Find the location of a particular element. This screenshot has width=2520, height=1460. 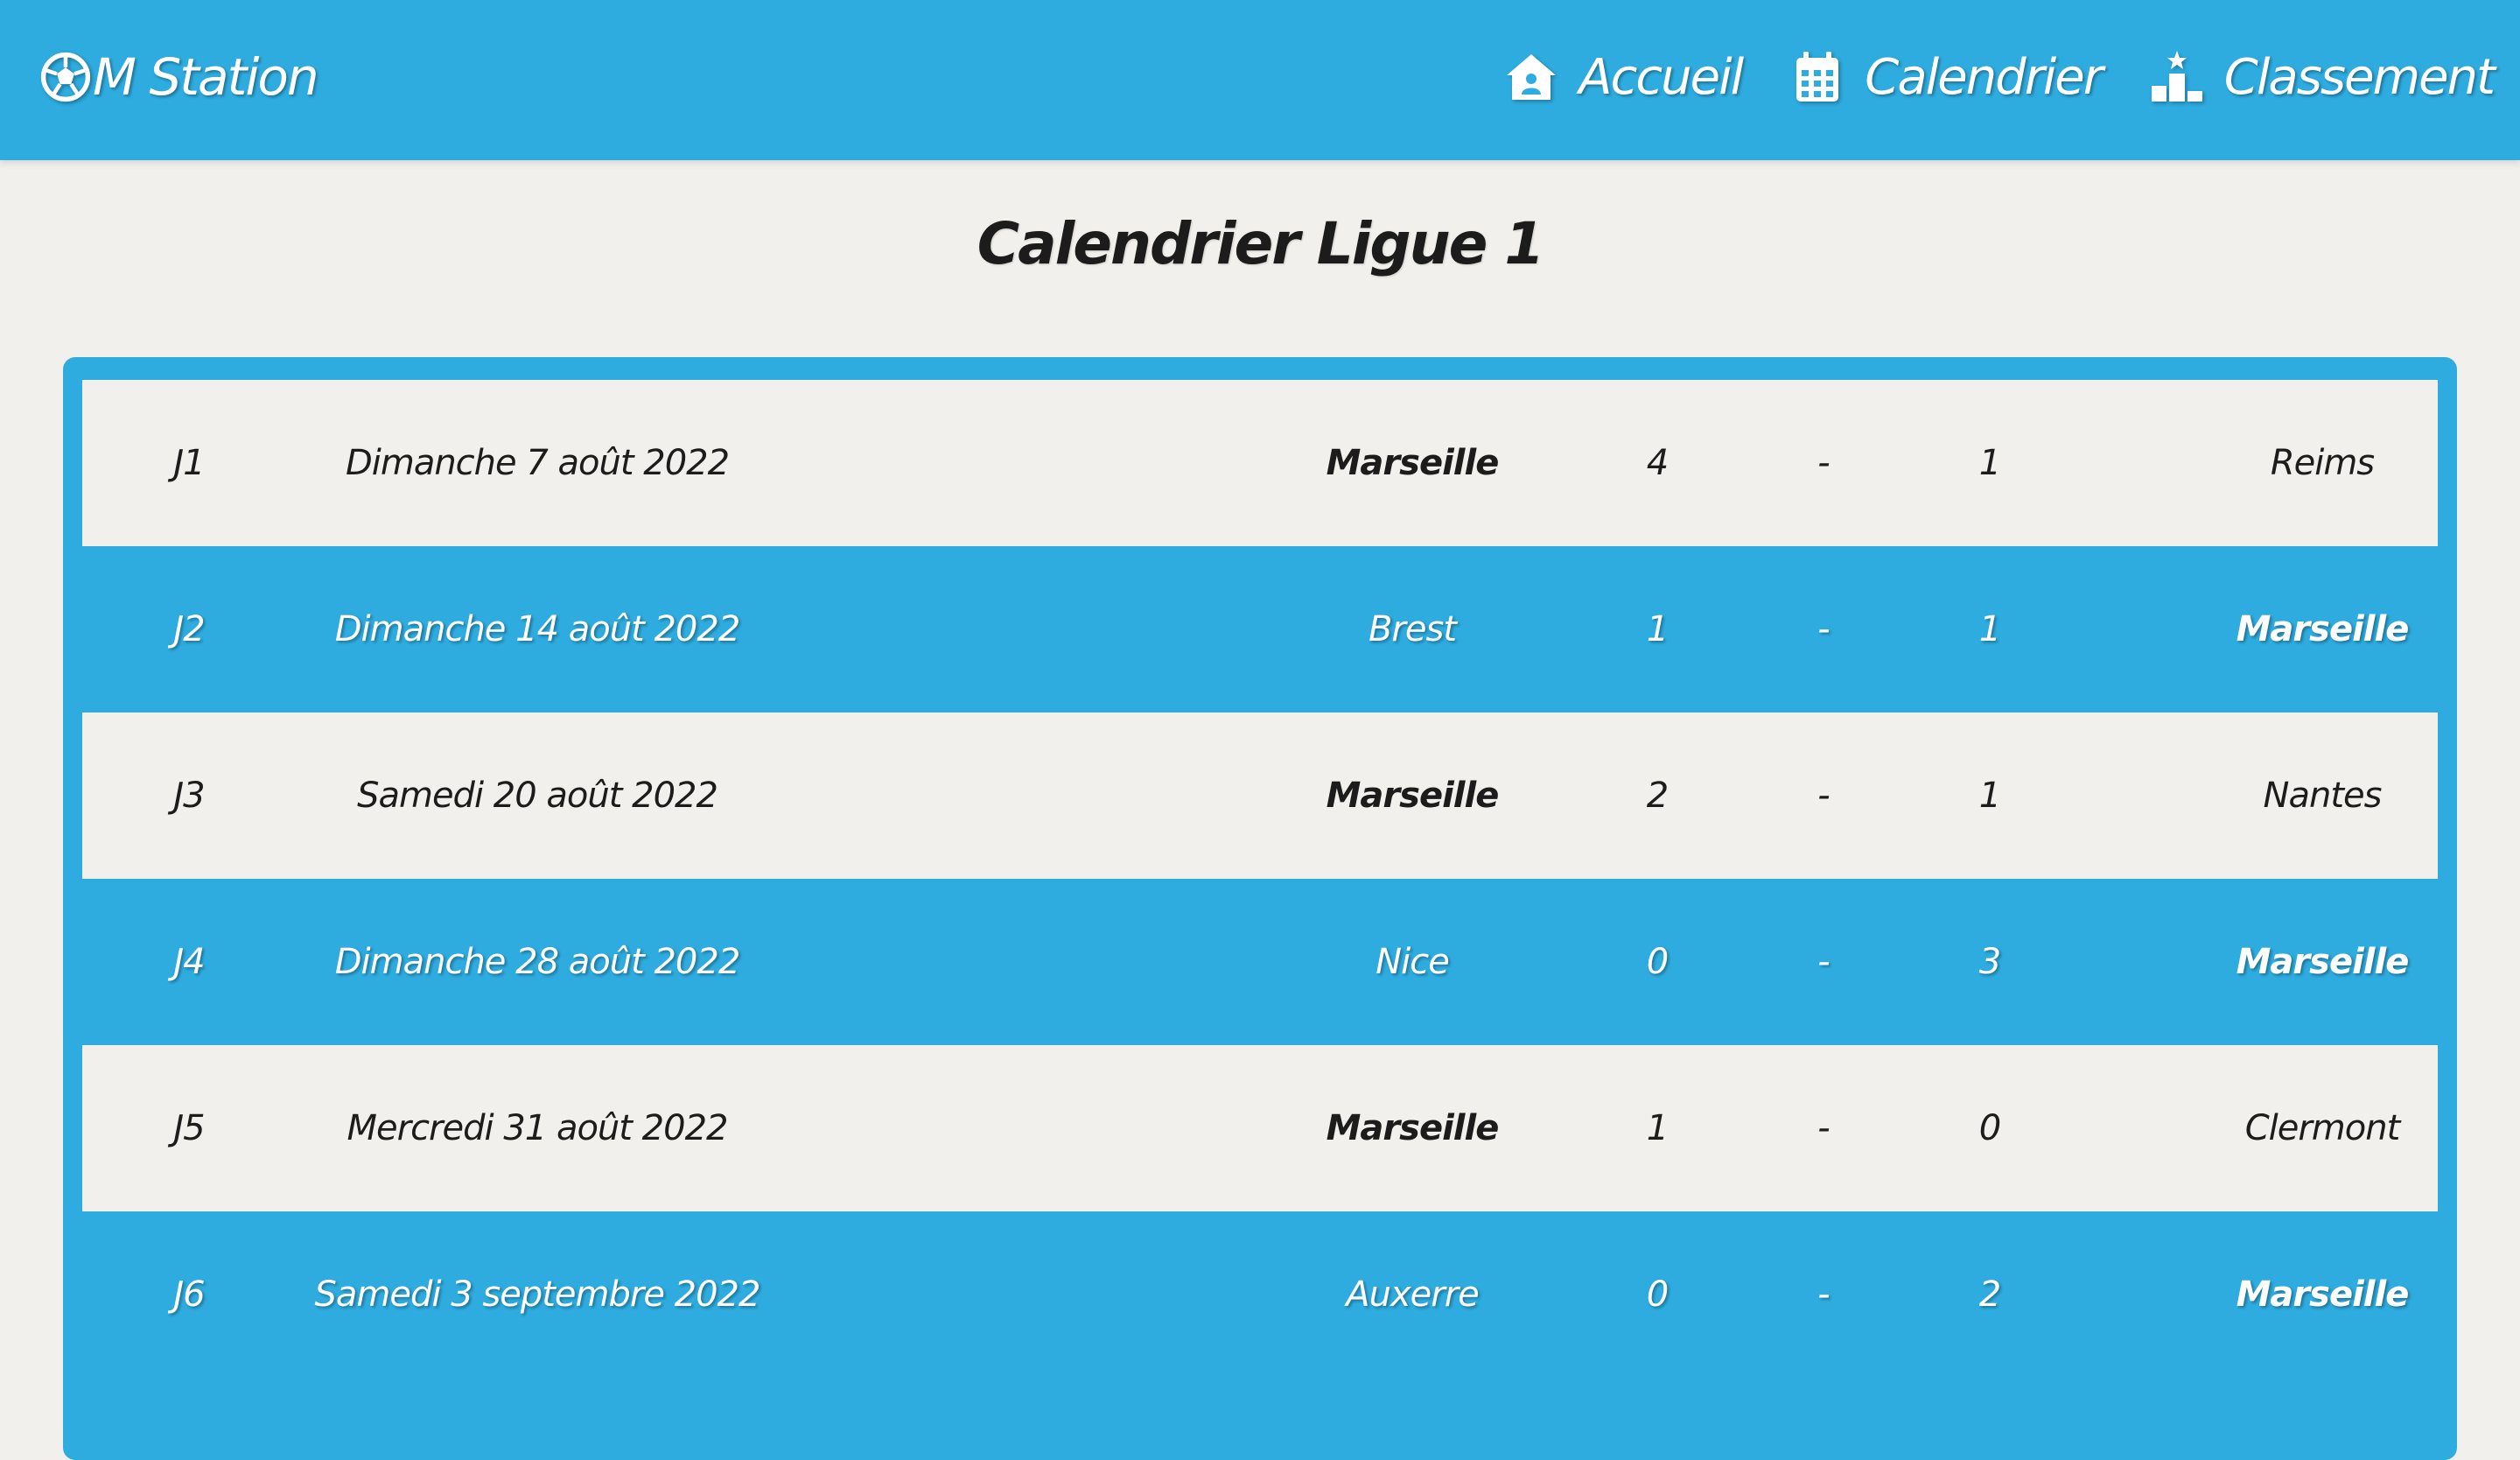

match-row: J2 Dimanche 14 août 2022 Brest 1 - 1 Marseille is located at coordinates (1260, 629).